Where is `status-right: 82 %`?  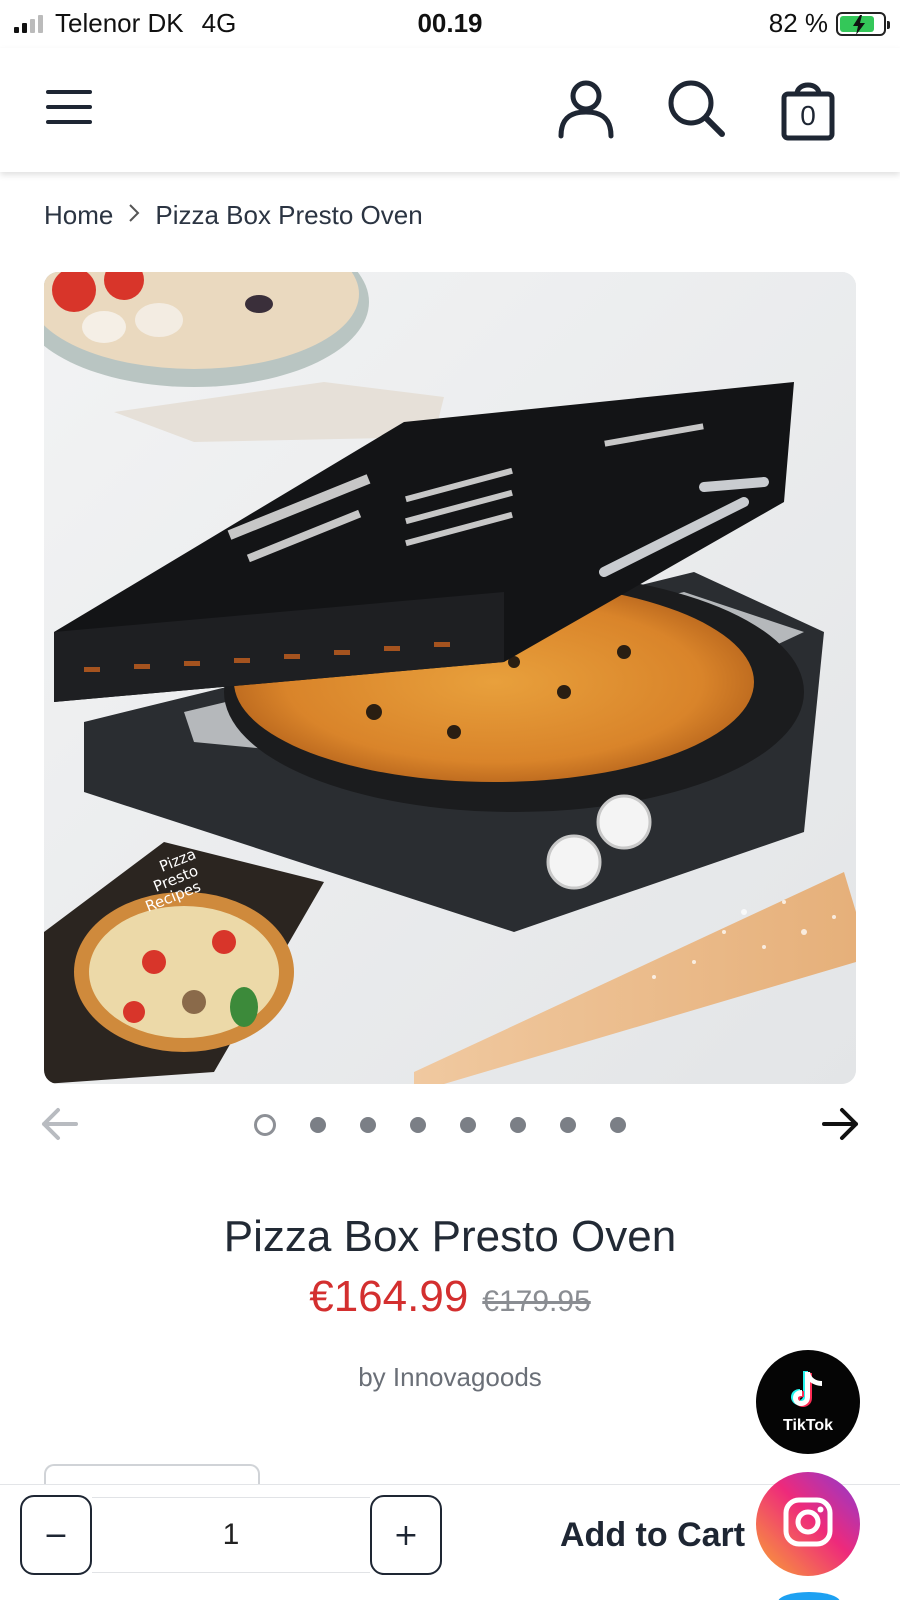
status-right: 82 % is located at coordinates (829, 23).